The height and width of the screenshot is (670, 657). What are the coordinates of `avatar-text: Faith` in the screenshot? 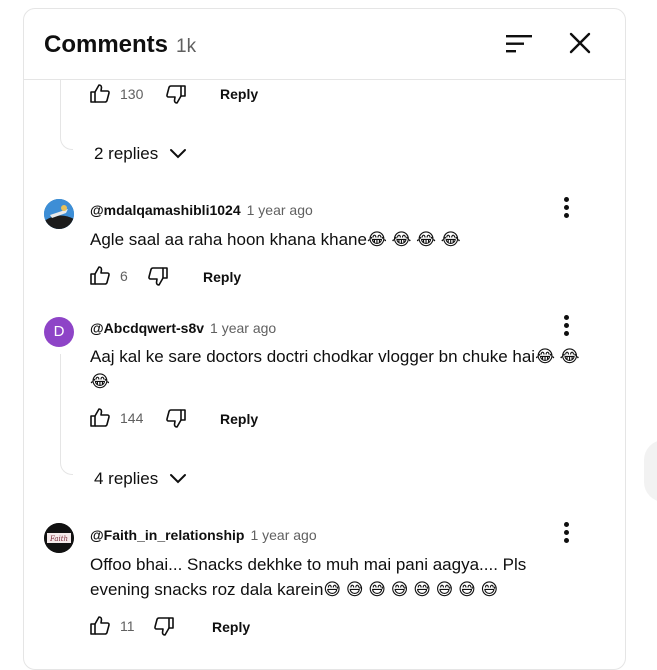 It's located at (58, 539).